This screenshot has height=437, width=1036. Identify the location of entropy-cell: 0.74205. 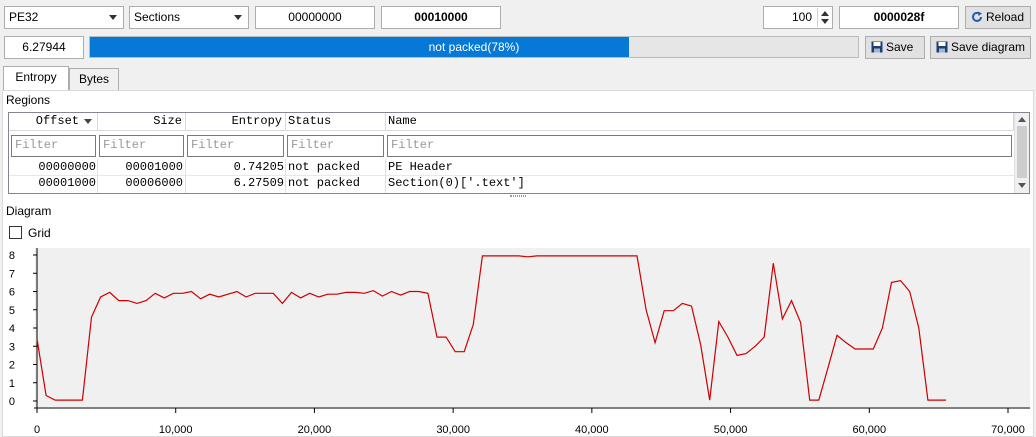
(258, 167).